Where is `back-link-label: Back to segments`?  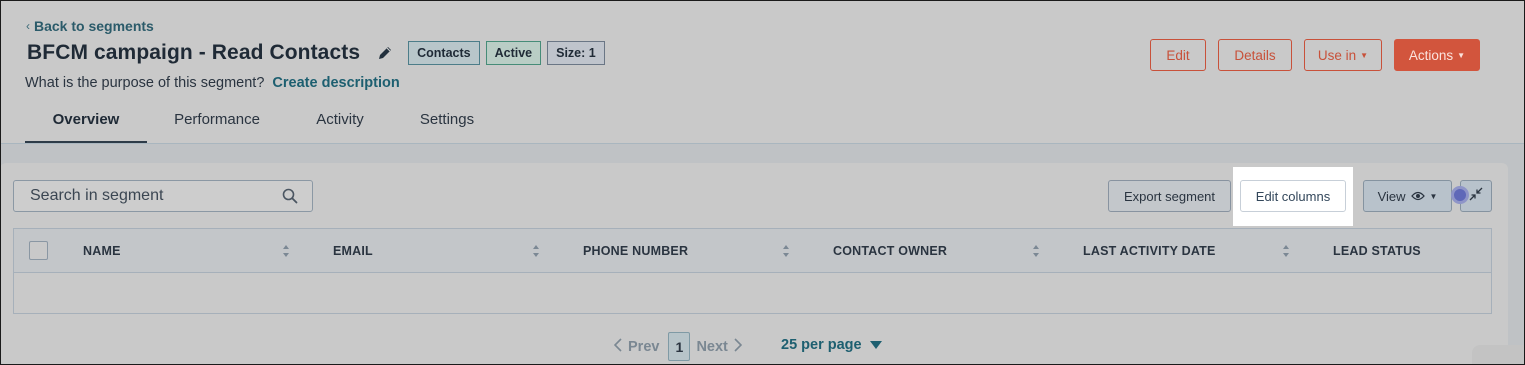
back-link-label: Back to segments is located at coordinates (94, 26).